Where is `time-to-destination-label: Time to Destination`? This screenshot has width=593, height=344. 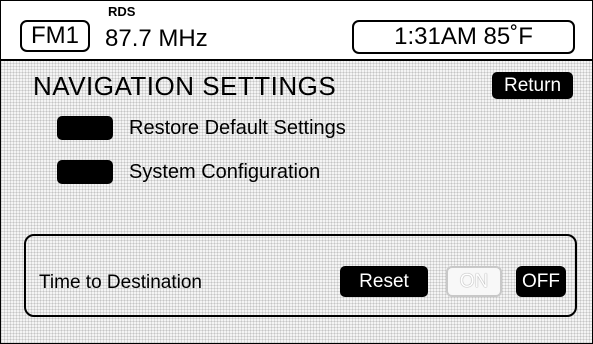 time-to-destination-label: Time to Destination is located at coordinates (120, 282).